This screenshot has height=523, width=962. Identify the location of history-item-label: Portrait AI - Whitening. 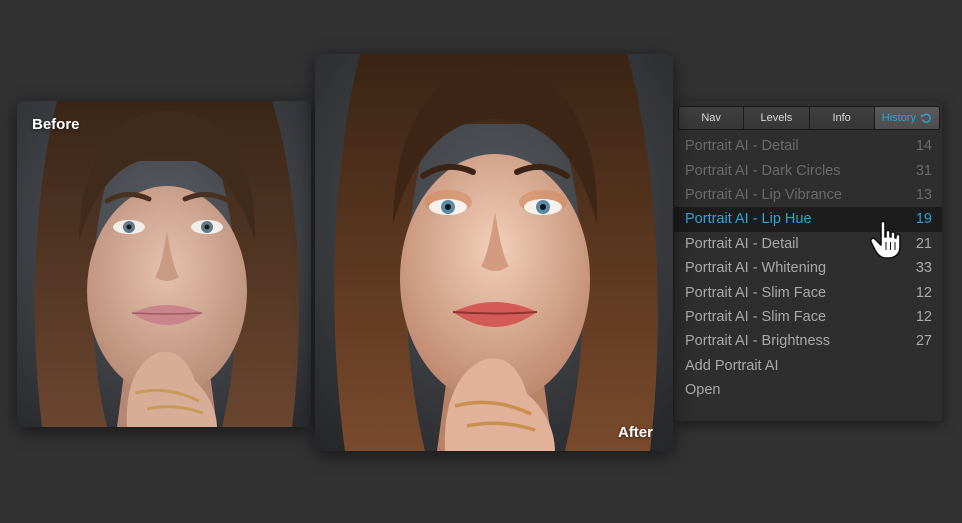
(756, 268).